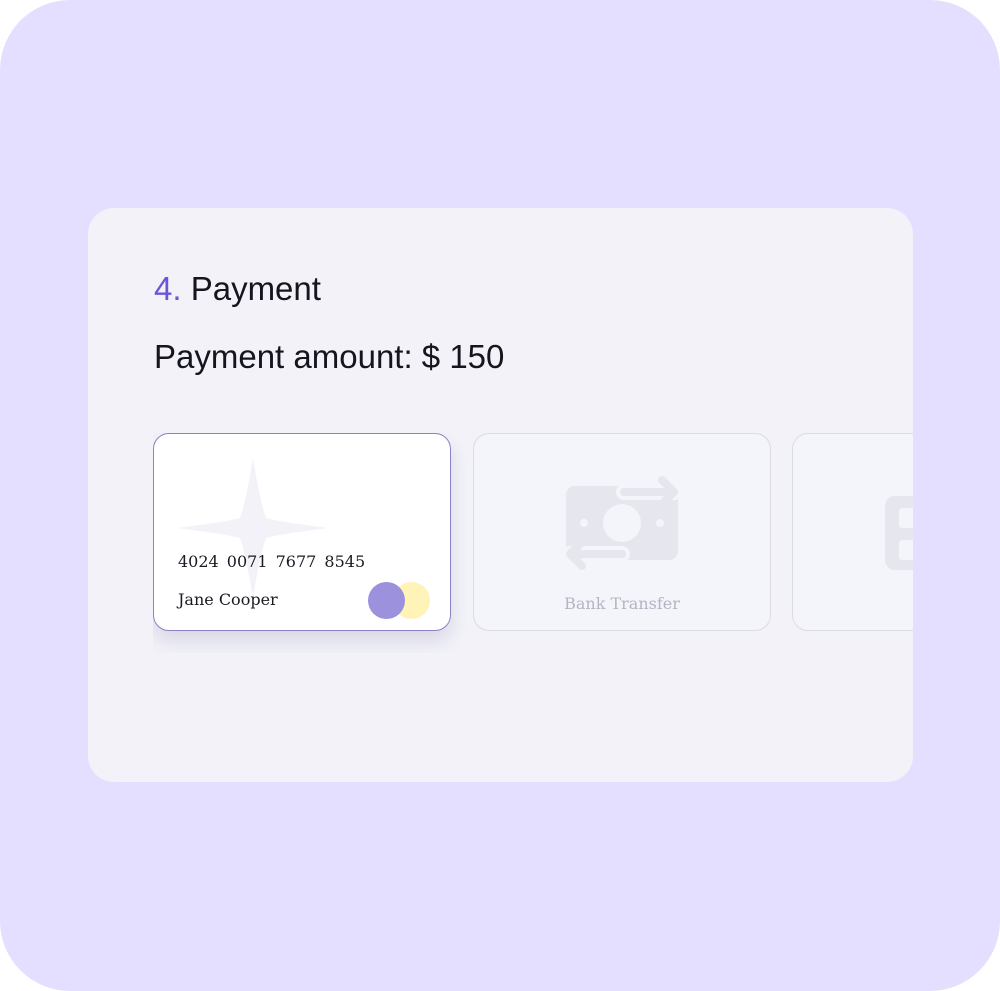 The height and width of the screenshot is (991, 1000). Describe the element at coordinates (272, 561) in the screenshot. I see `card-number: 4024 0071 7677 8545` at that location.